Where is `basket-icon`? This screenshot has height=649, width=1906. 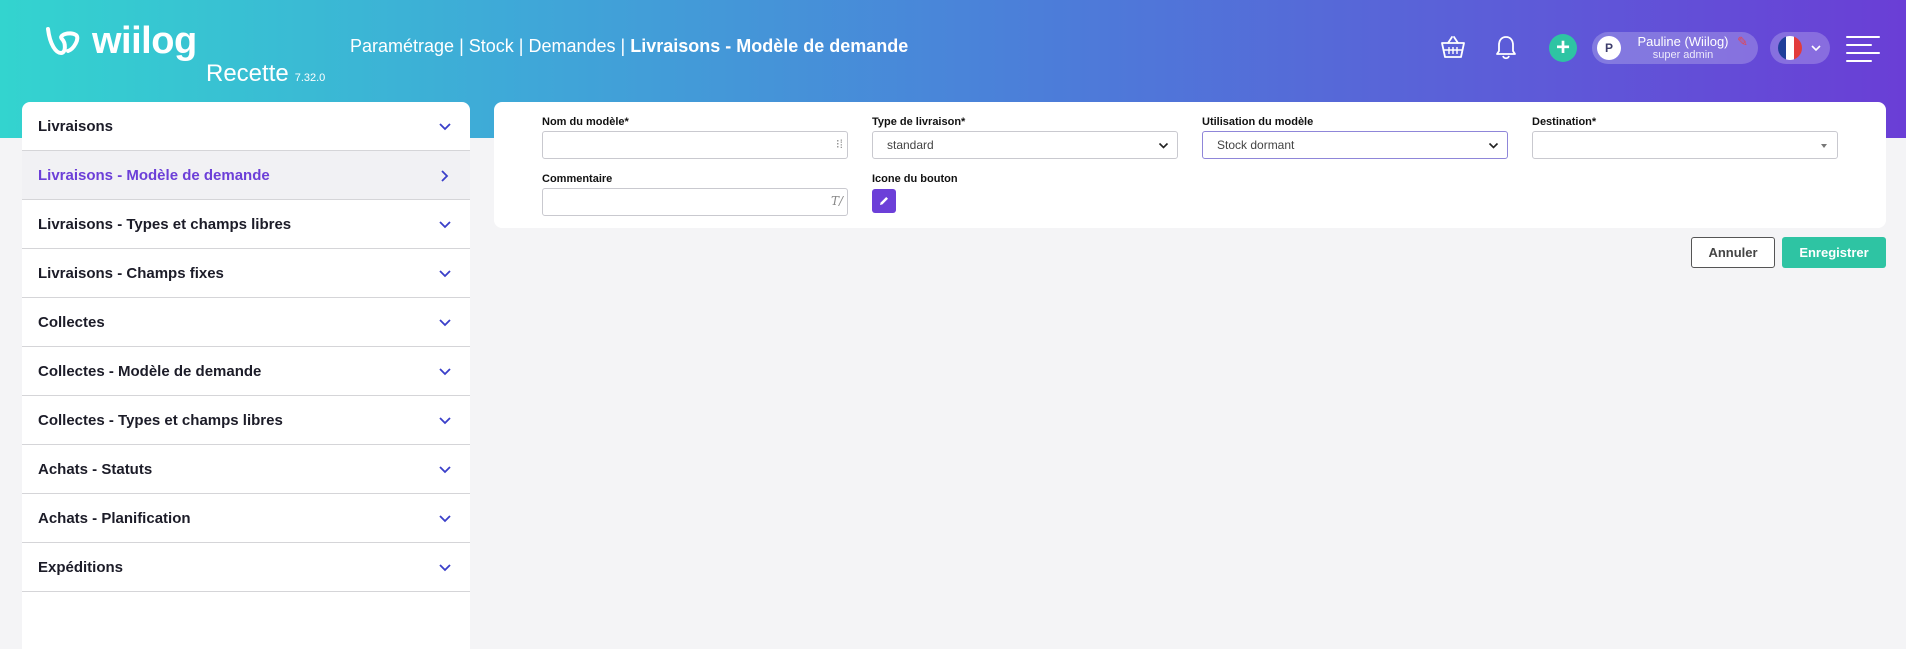
basket-icon is located at coordinates (1453, 47).